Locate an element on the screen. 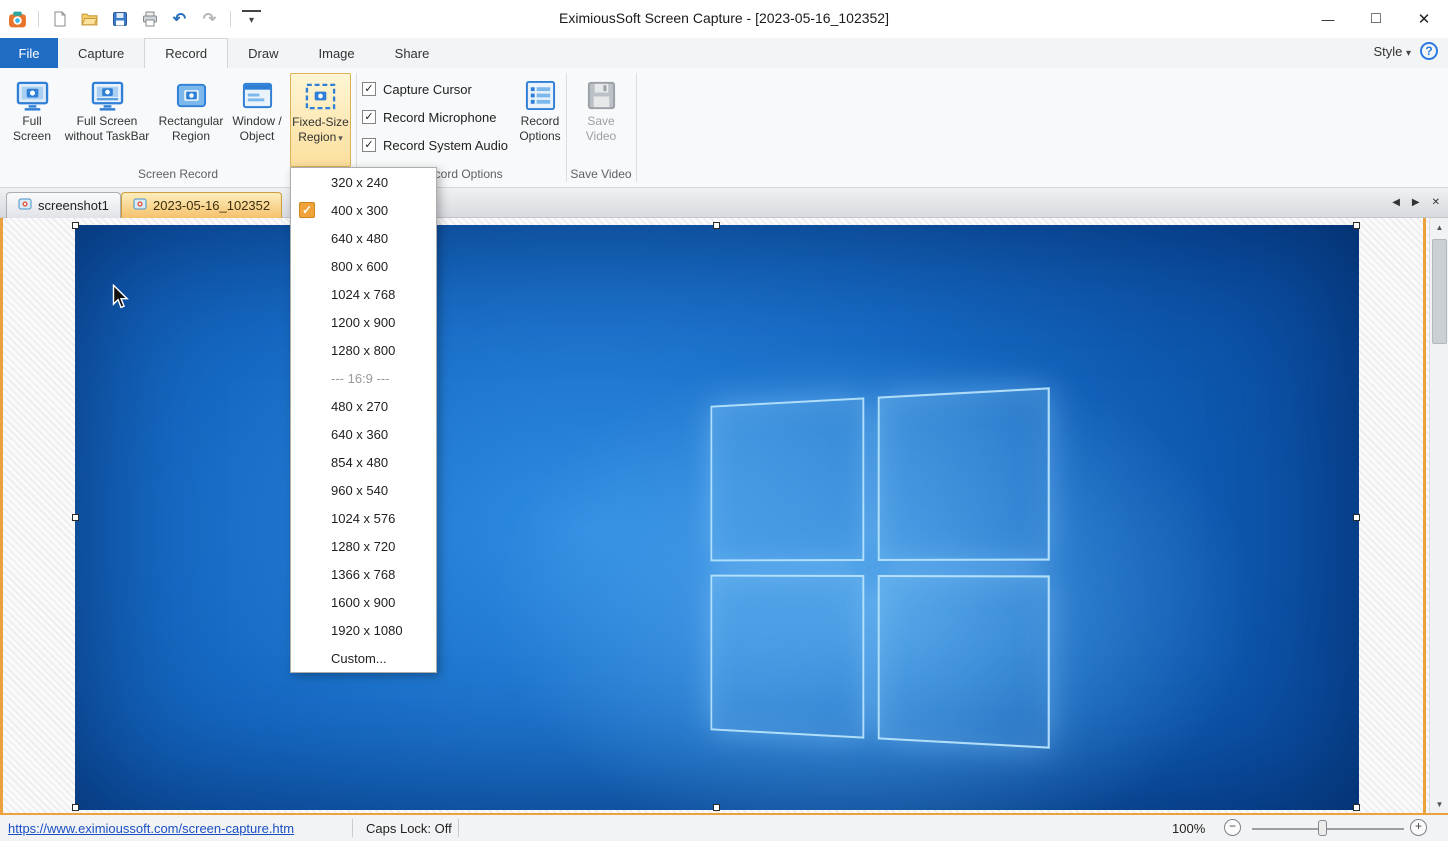  size-option: 640 x 480 is located at coordinates (363, 238).